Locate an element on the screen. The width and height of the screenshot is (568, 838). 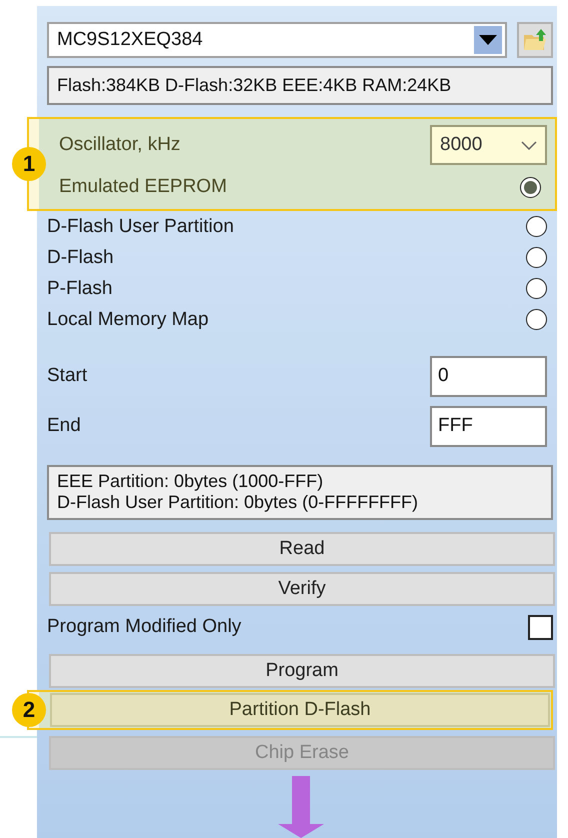
device-info-text: Flash:384KB D-Flash:32KB EEE:4KB RAM:24KB is located at coordinates (300, 85).